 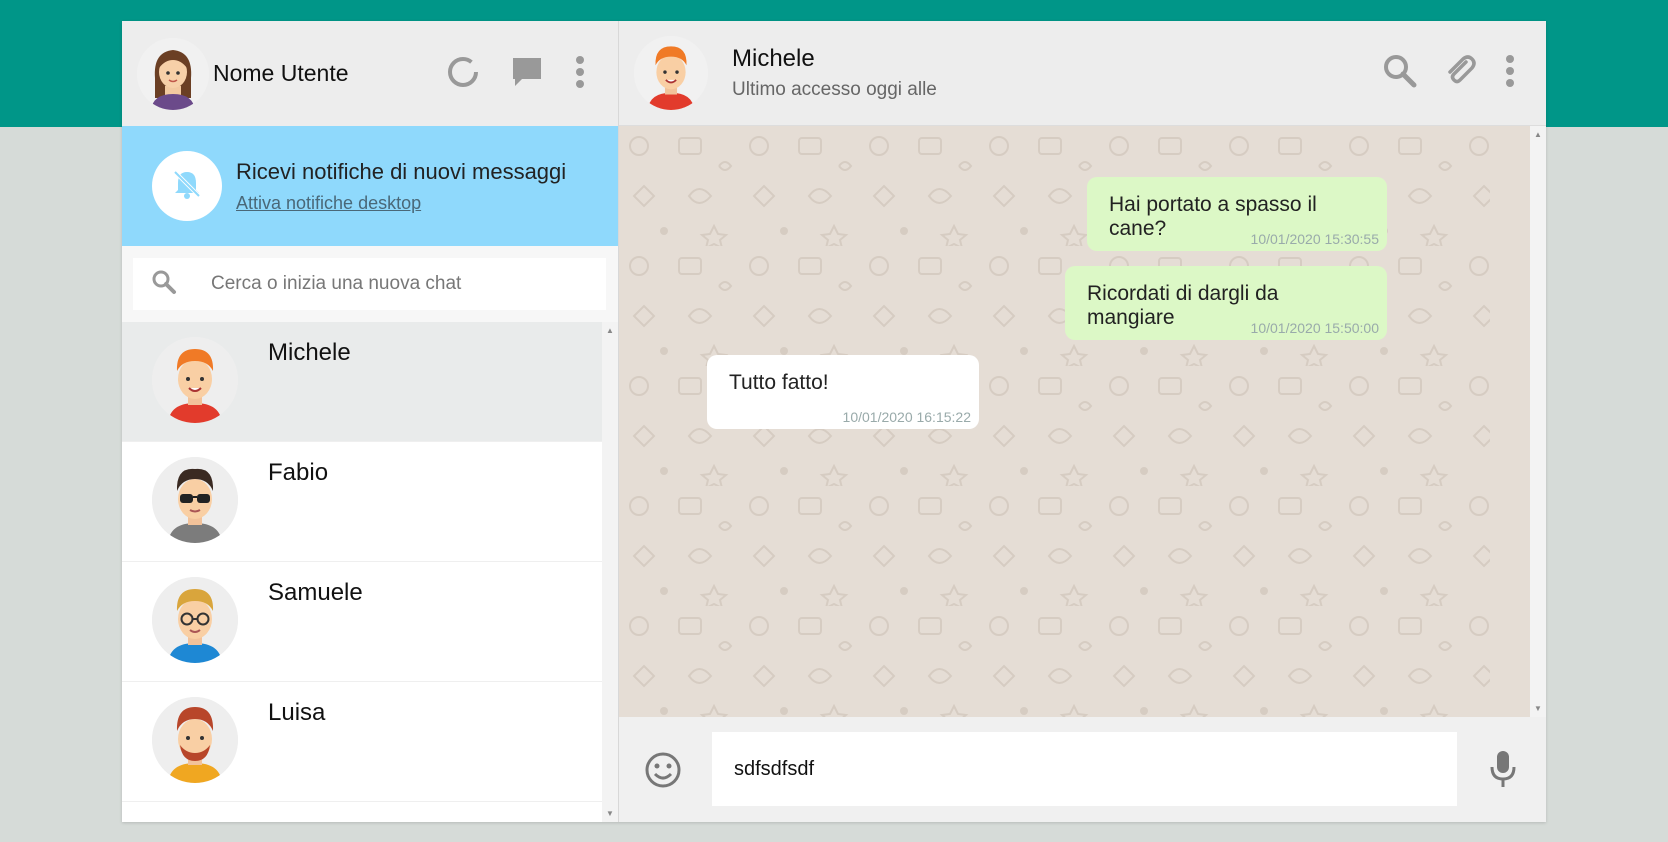 What do you see at coordinates (779, 382) in the screenshot?
I see `message-text: Tutto fatto!` at bounding box center [779, 382].